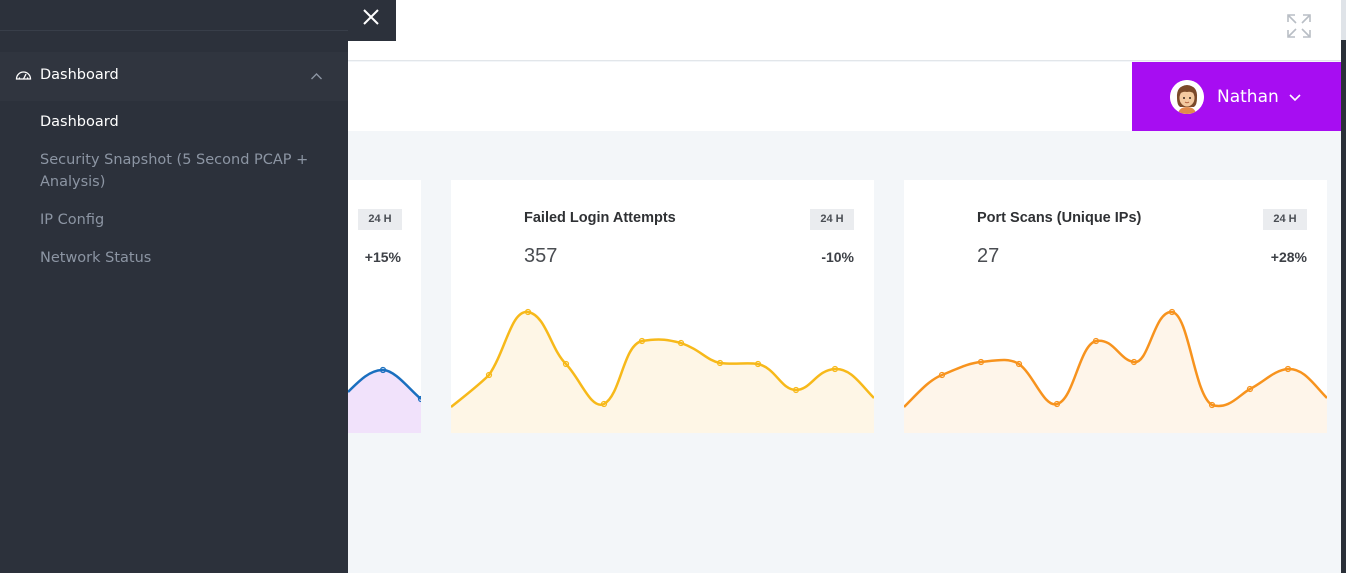 Image resolution: width=1346 pixels, height=573 pixels. What do you see at coordinates (316, 76) in the screenshot?
I see `chevron-up-icon` at bounding box center [316, 76].